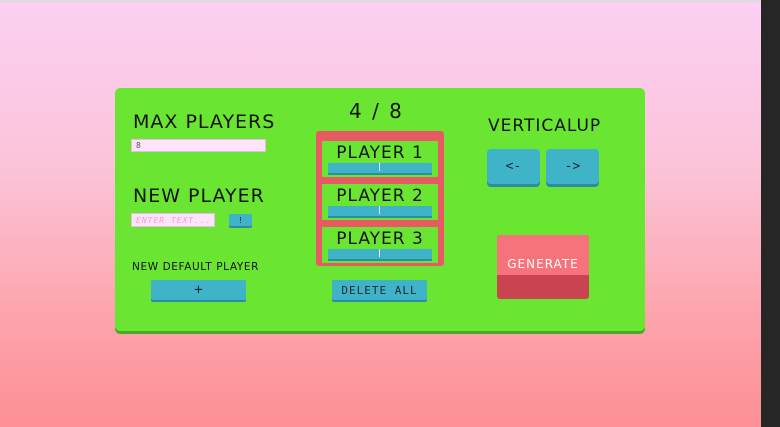 This screenshot has height=427, width=780. I want to click on player-list: PLAYER 1 PLAYER 2 PLAYER 3, so click(380, 198).